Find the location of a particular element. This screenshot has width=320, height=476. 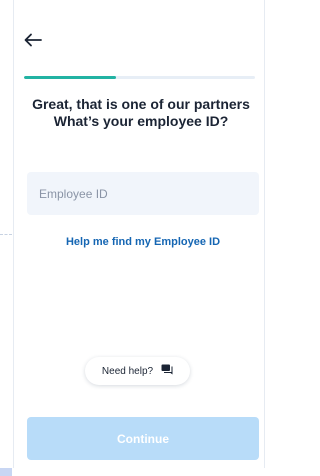

find-employee-id-link: Help me find my Employee ID is located at coordinates (143, 242).